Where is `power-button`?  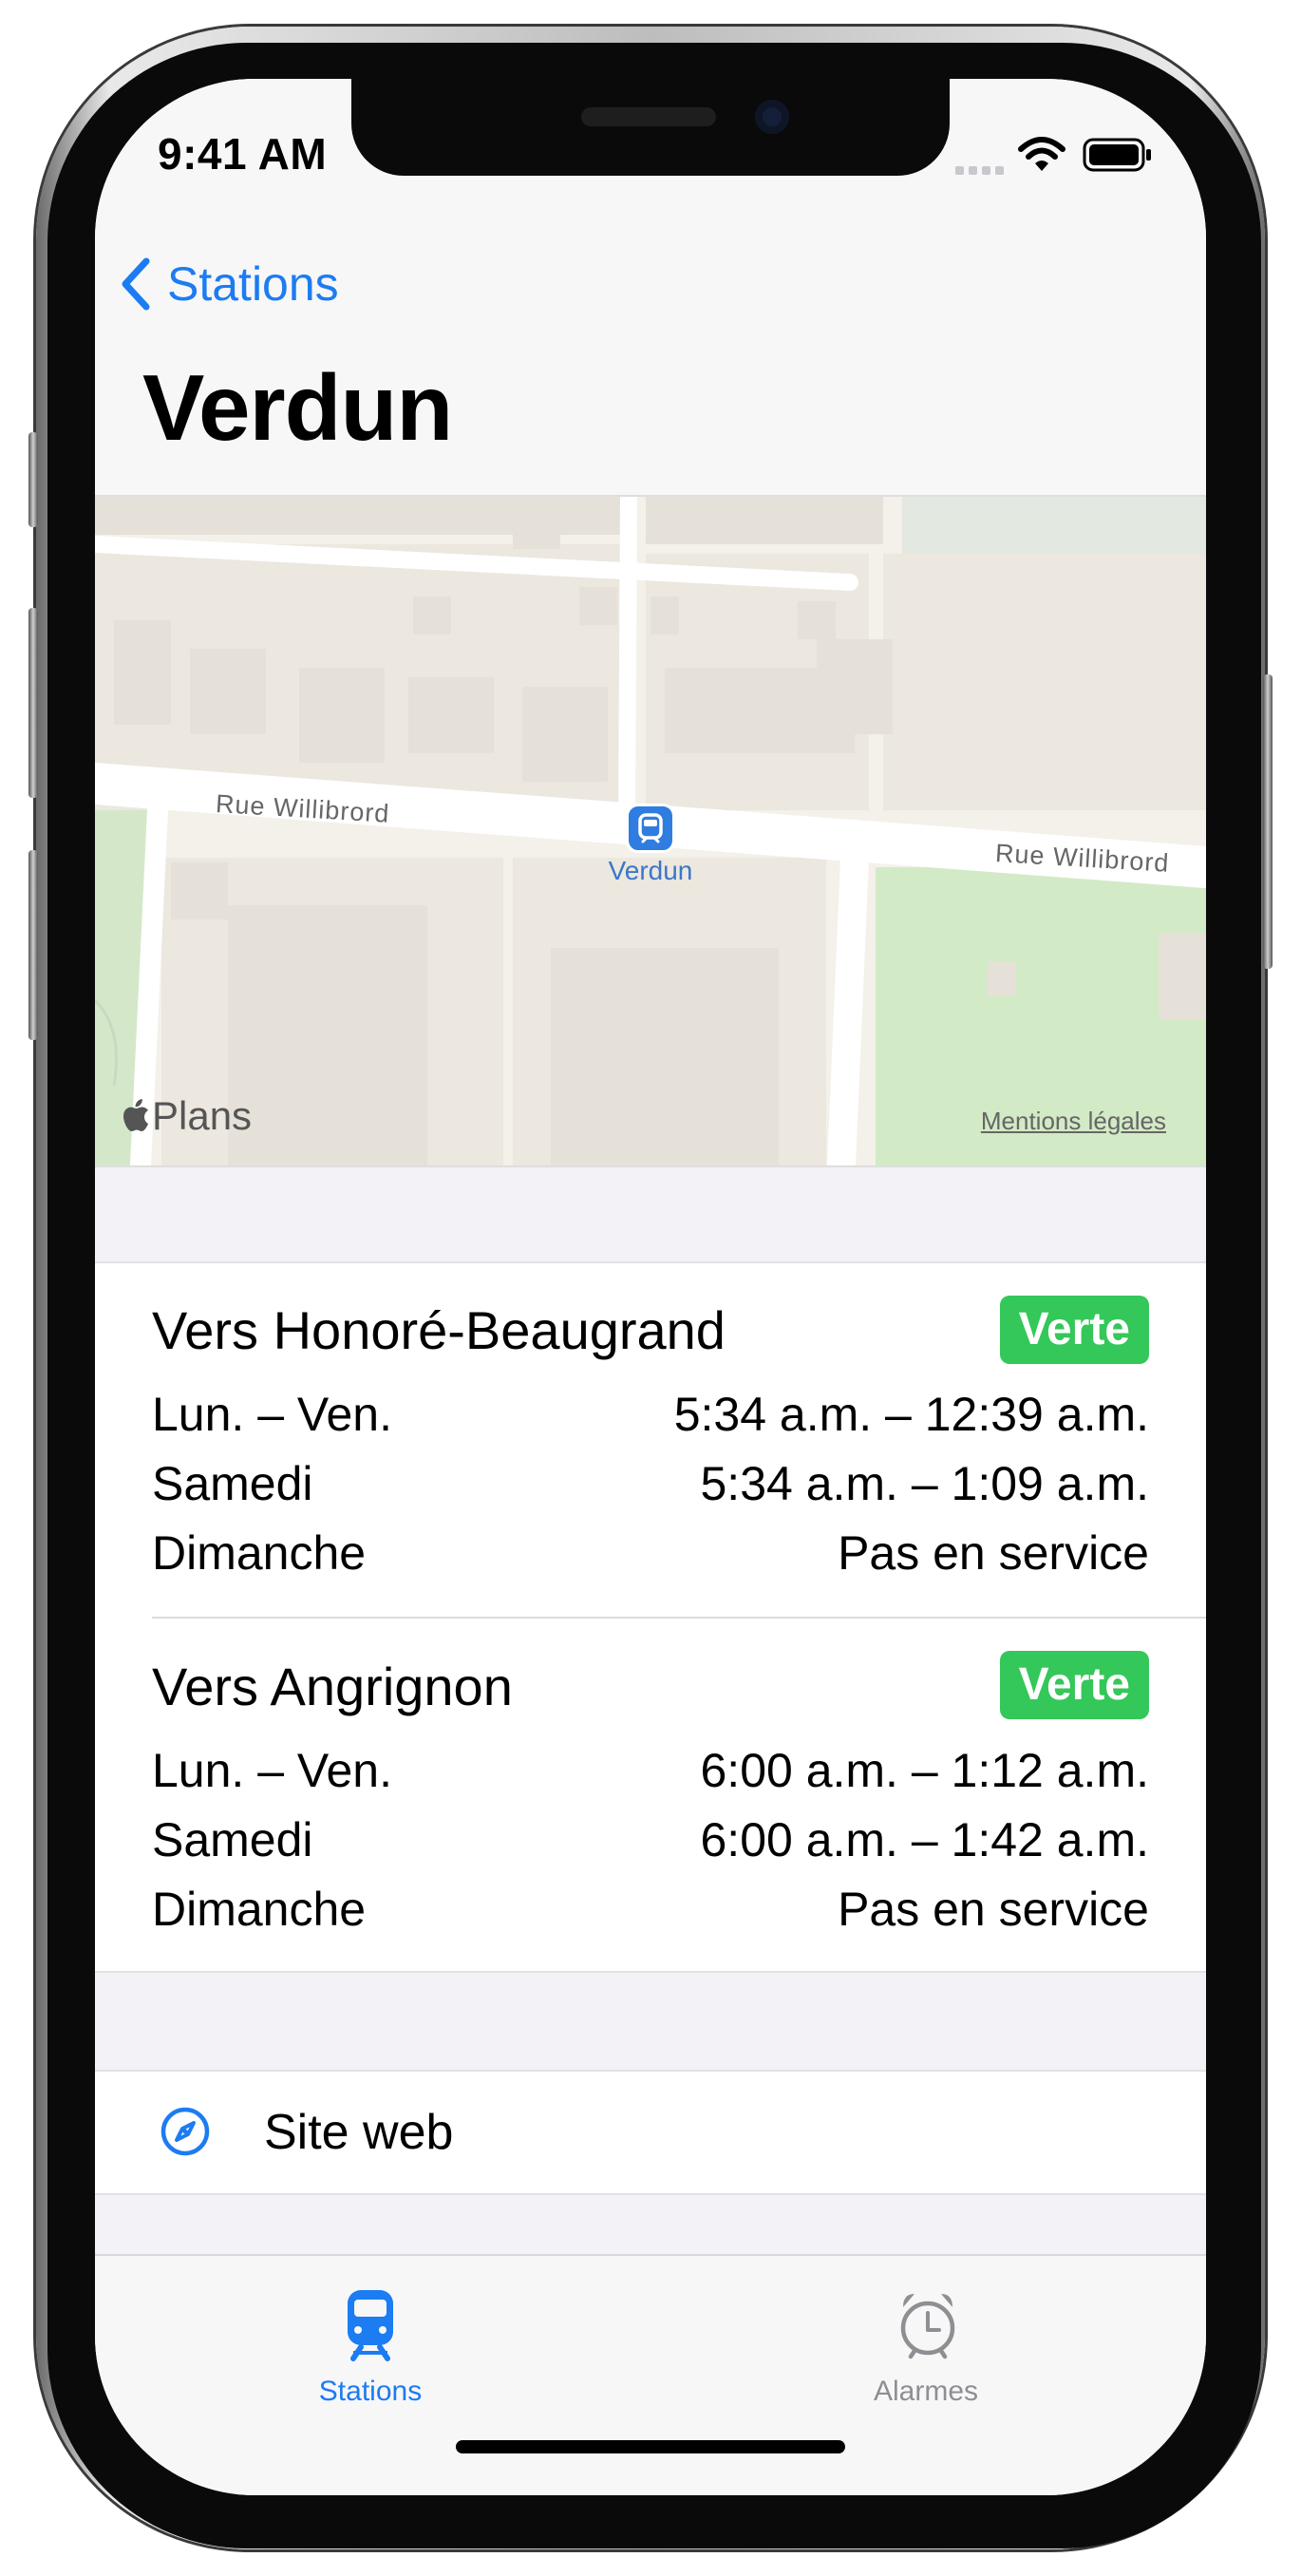 power-button is located at coordinates (1268, 821).